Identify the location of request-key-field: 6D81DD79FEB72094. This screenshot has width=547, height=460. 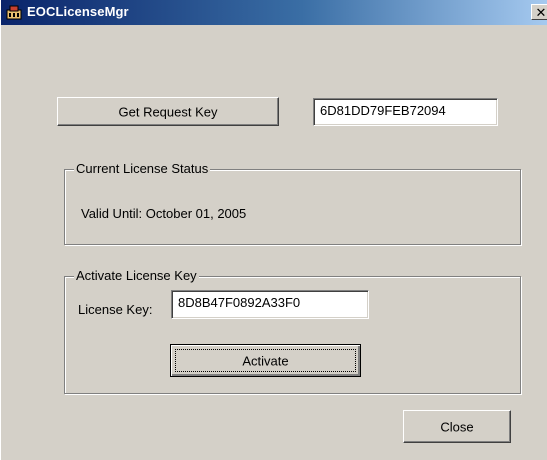
(405, 112).